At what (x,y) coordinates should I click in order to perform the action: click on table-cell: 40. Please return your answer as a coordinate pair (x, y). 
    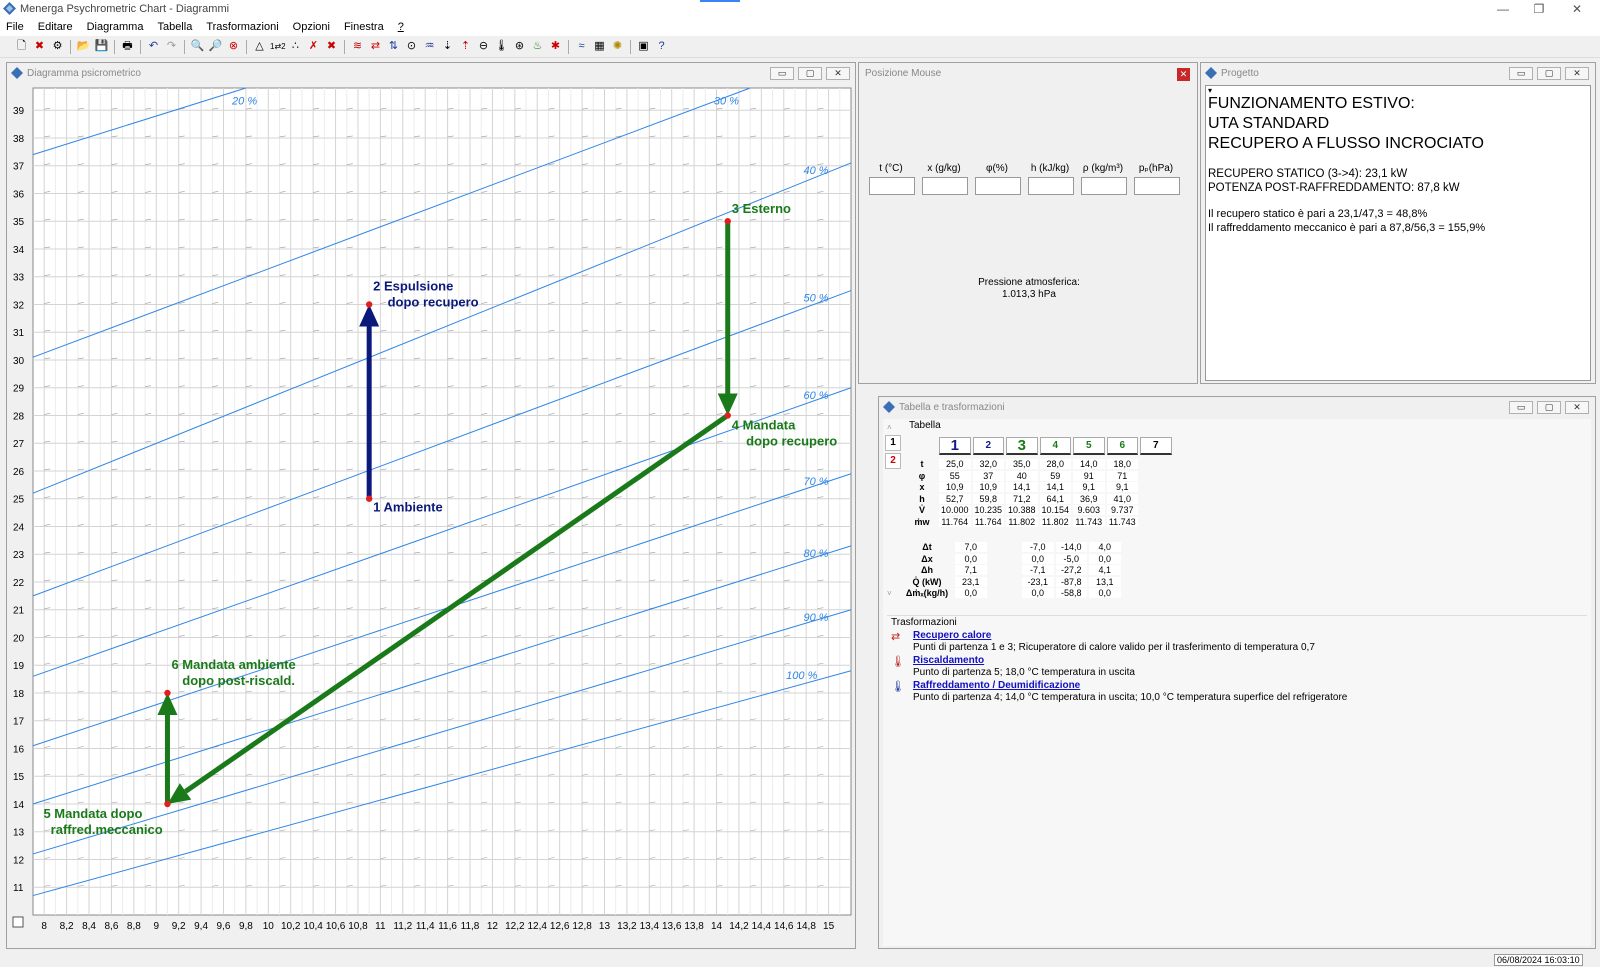
    Looking at the image, I should click on (1022, 475).